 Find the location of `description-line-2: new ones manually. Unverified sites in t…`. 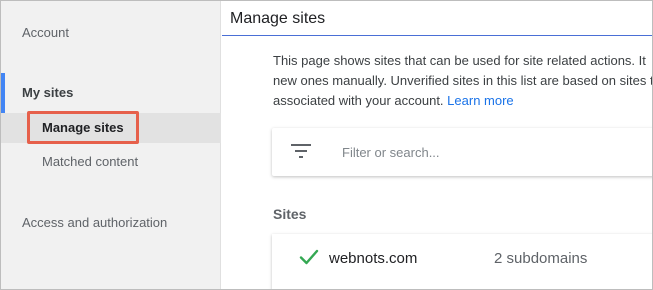

description-line-2: new ones manually. Unverified sites in t… is located at coordinates (463, 80).